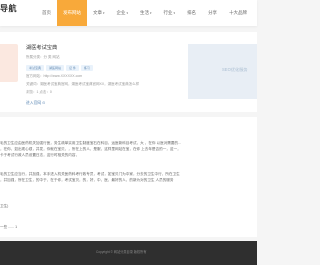 The height and width of the screenshot is (265, 320). I want to click on nav-item-life: 生活 ▾, so click(146, 13).